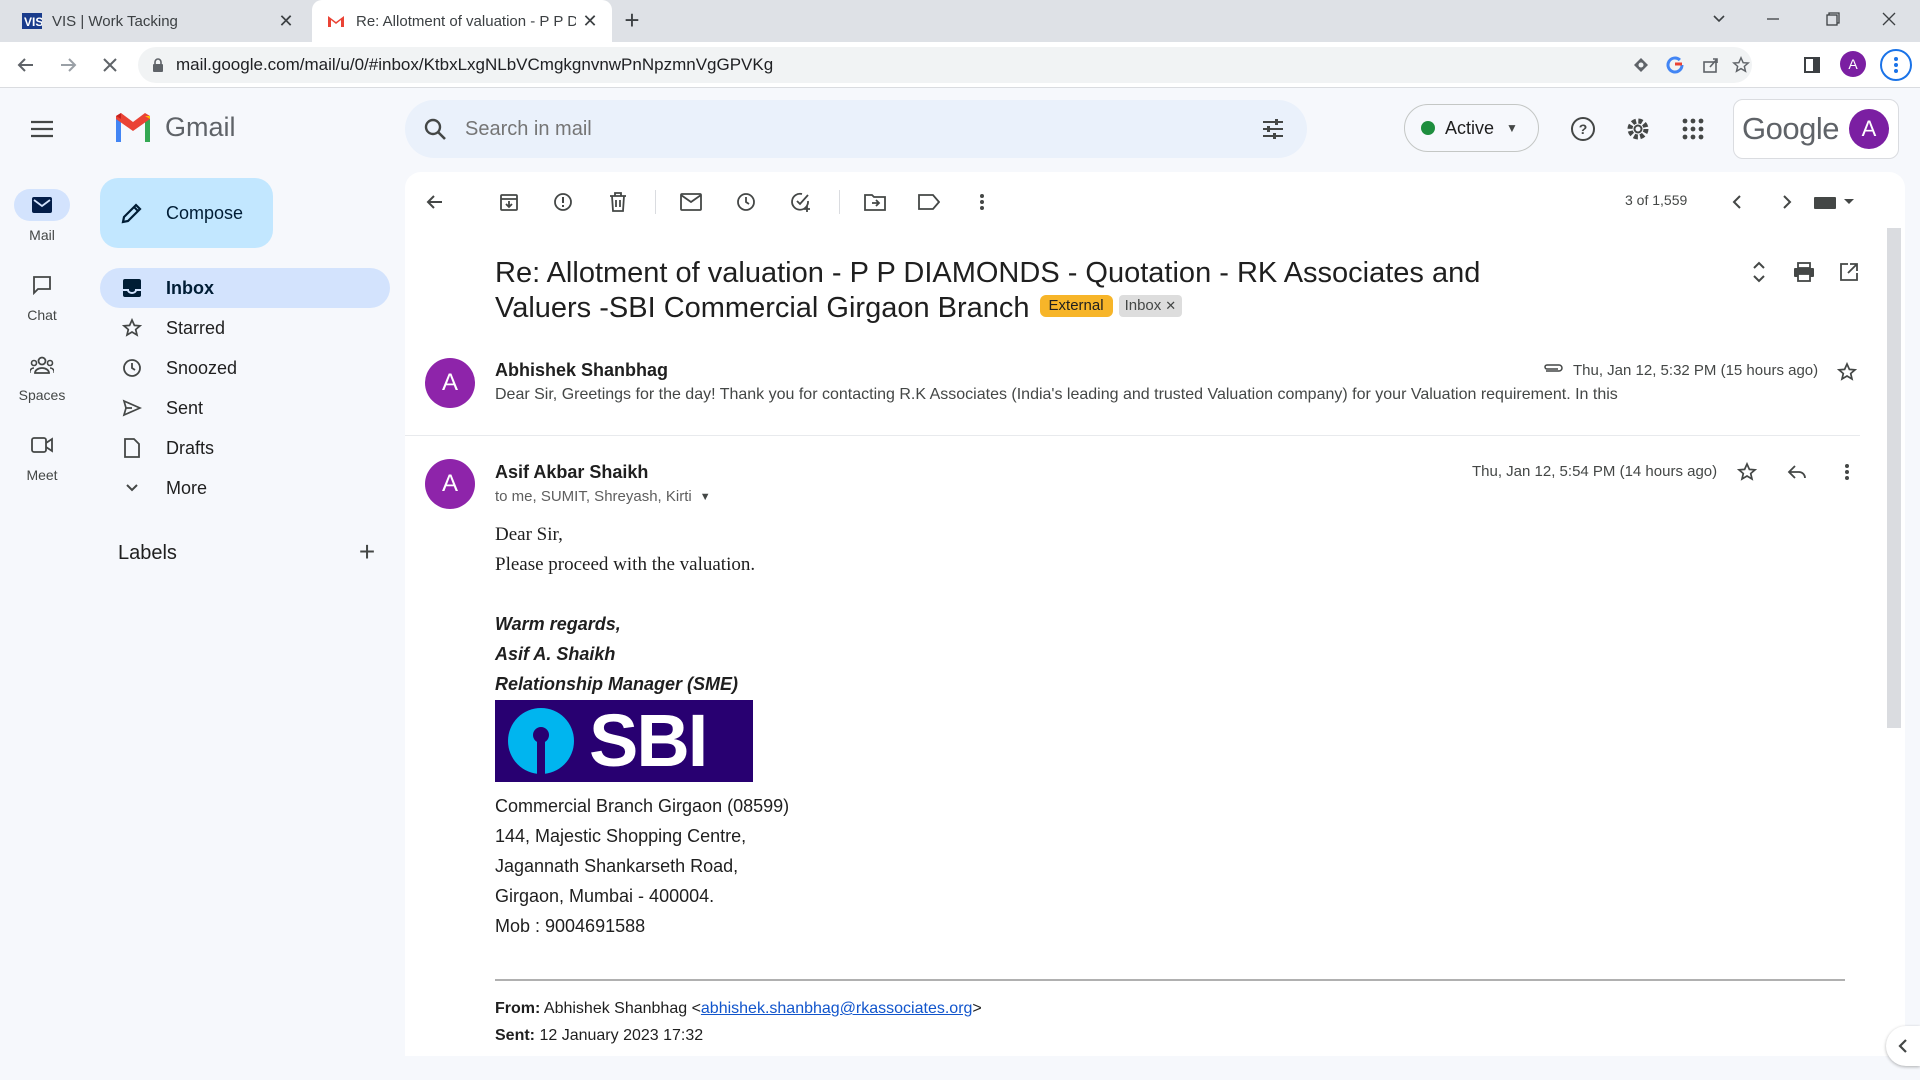  I want to click on rail-item-chat: Chat, so click(42, 302).